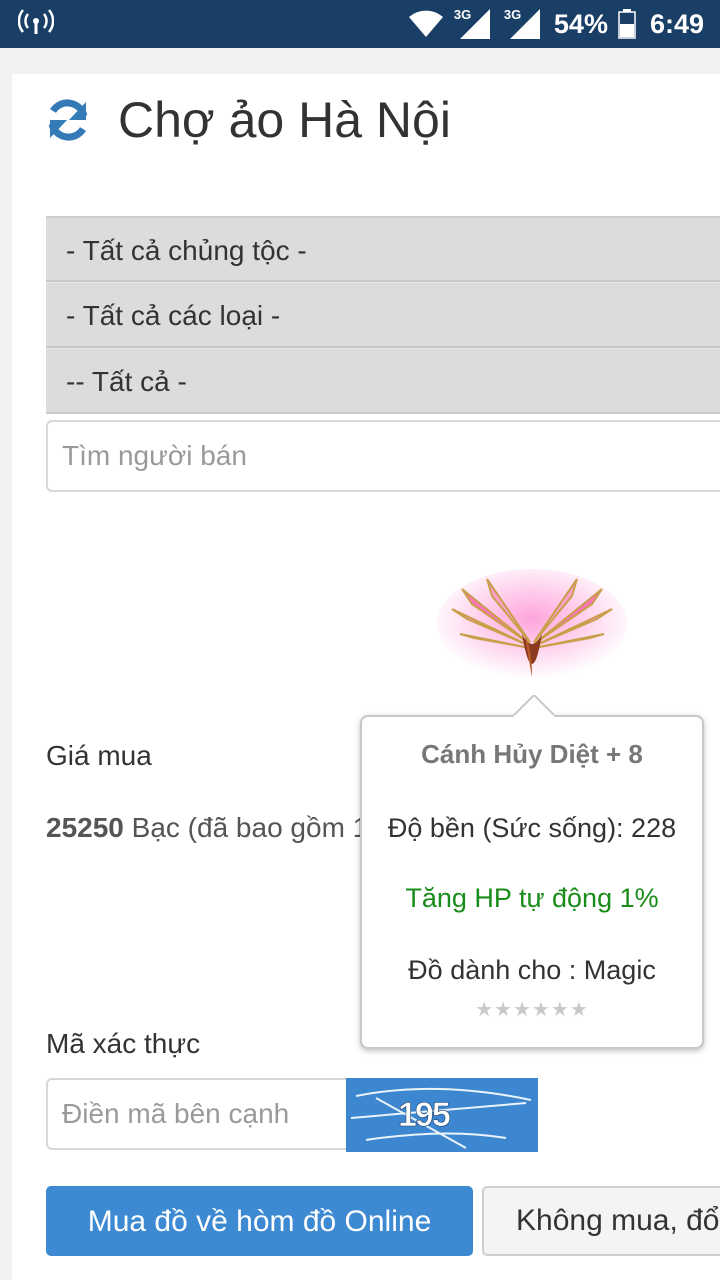 The height and width of the screenshot is (1280, 720). What do you see at coordinates (532, 629) in the screenshot?
I see `wings-item-image` at bounding box center [532, 629].